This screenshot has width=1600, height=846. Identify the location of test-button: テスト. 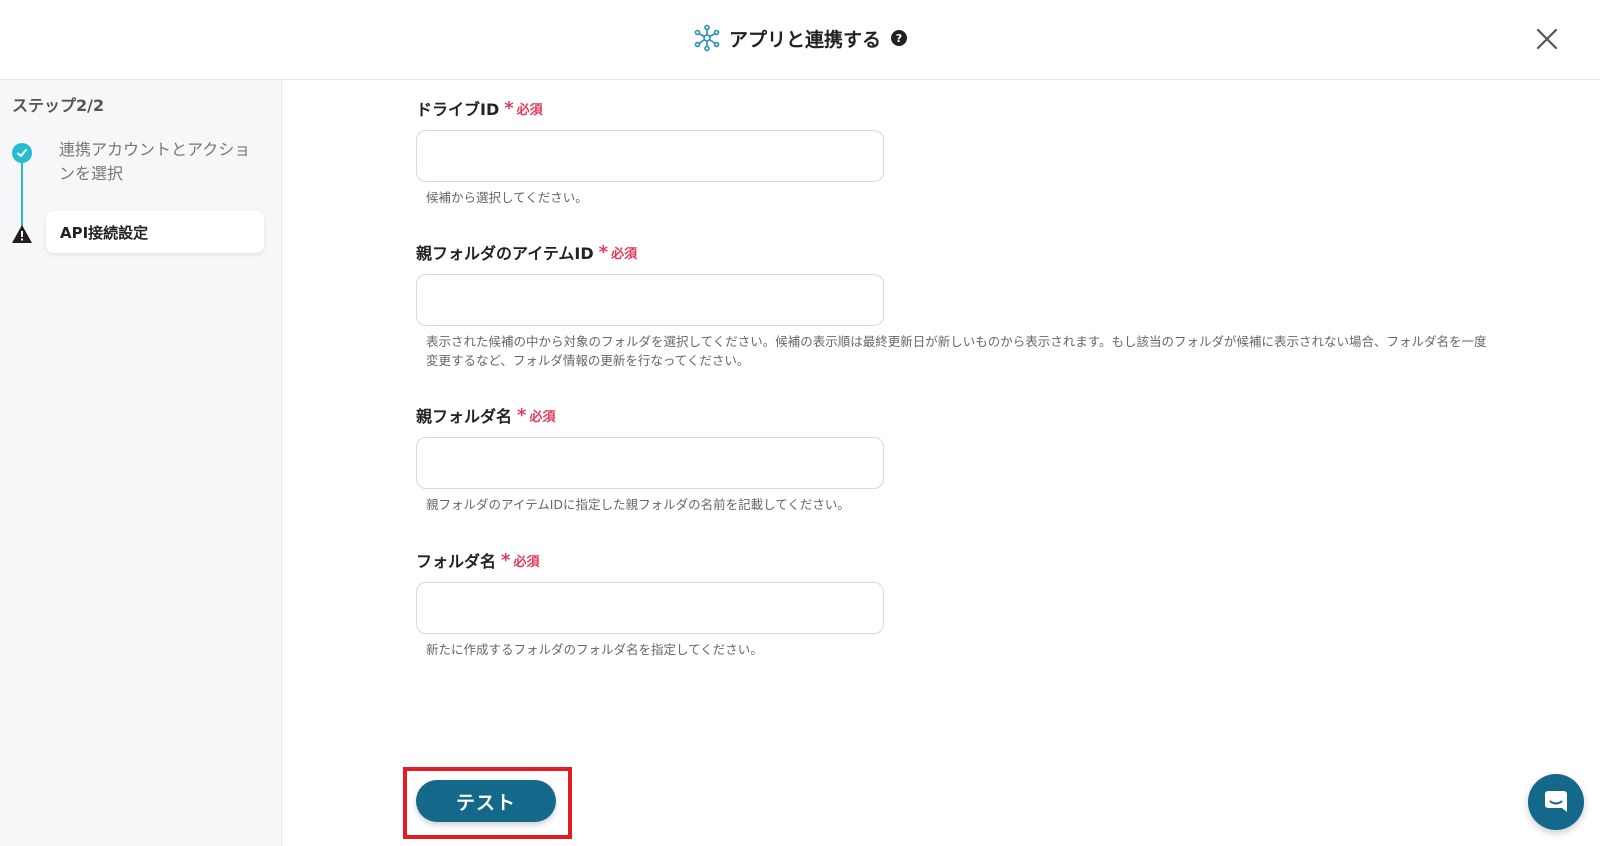
(486, 801).